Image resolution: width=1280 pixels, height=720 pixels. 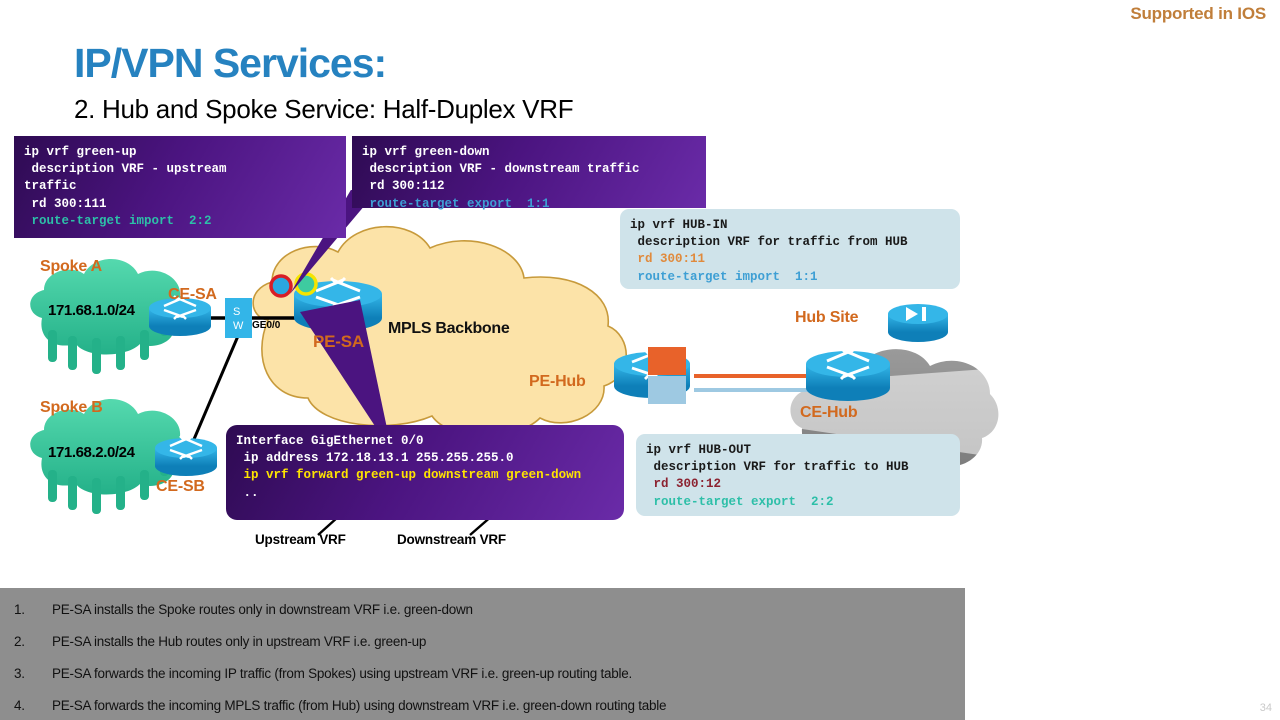 I want to click on ce-sa-label: CE-SA, so click(x=192, y=294).